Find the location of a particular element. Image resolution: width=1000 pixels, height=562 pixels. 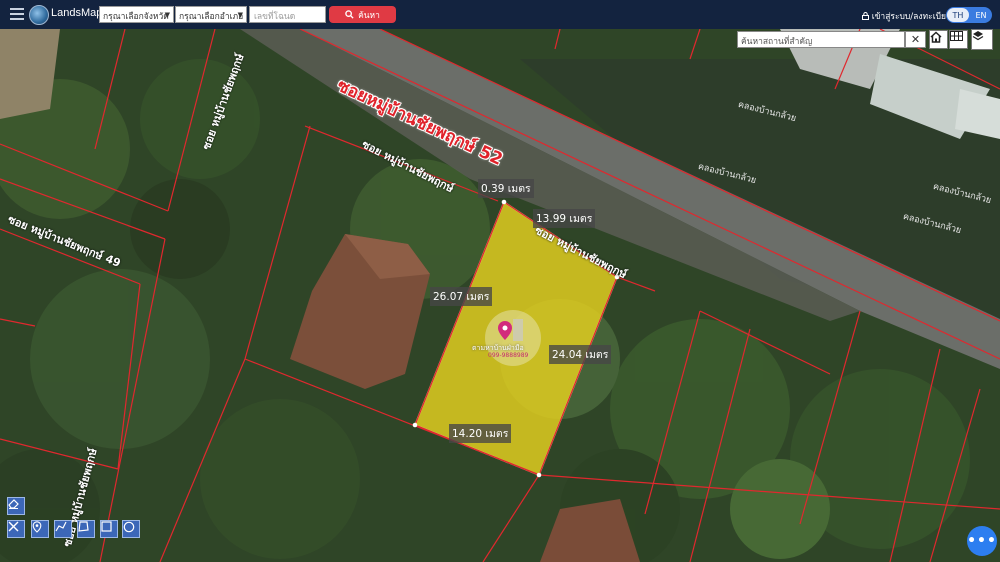

chat-button: ••• is located at coordinates (982, 541).